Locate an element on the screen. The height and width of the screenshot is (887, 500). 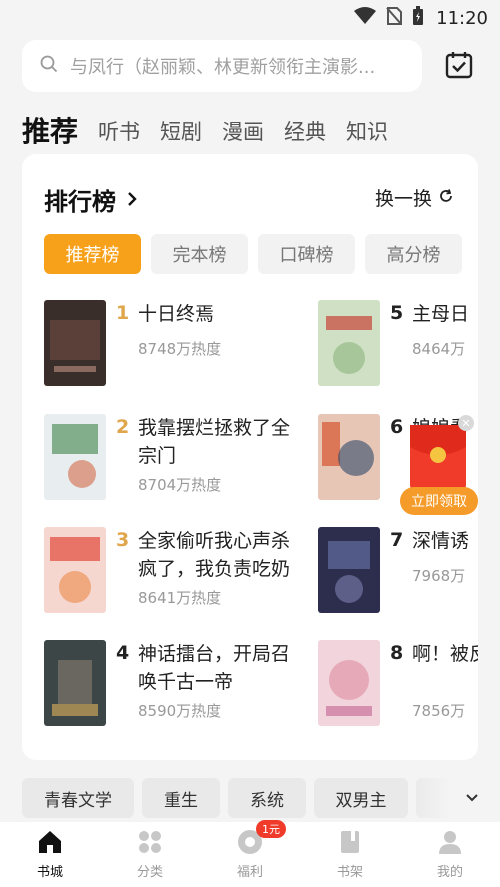
book-item: 1 十日终焉 8748万热度 is located at coordinates (194, 346).